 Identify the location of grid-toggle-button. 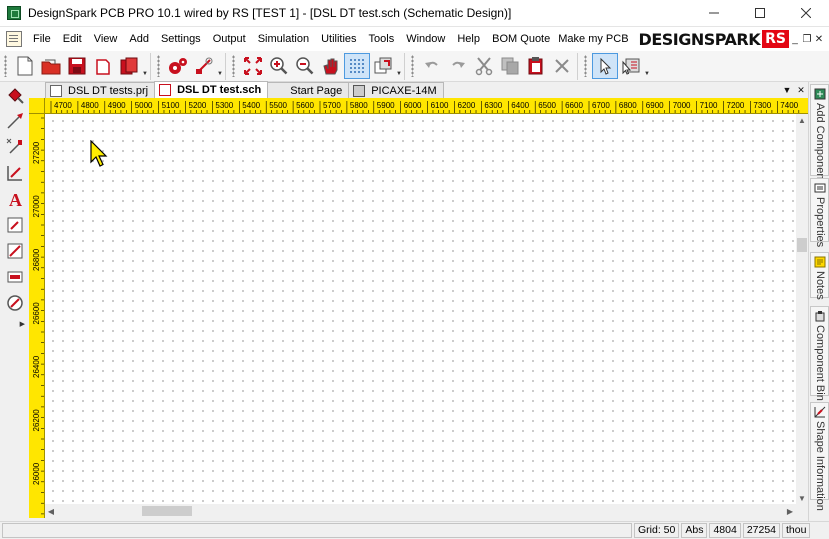
(357, 66).